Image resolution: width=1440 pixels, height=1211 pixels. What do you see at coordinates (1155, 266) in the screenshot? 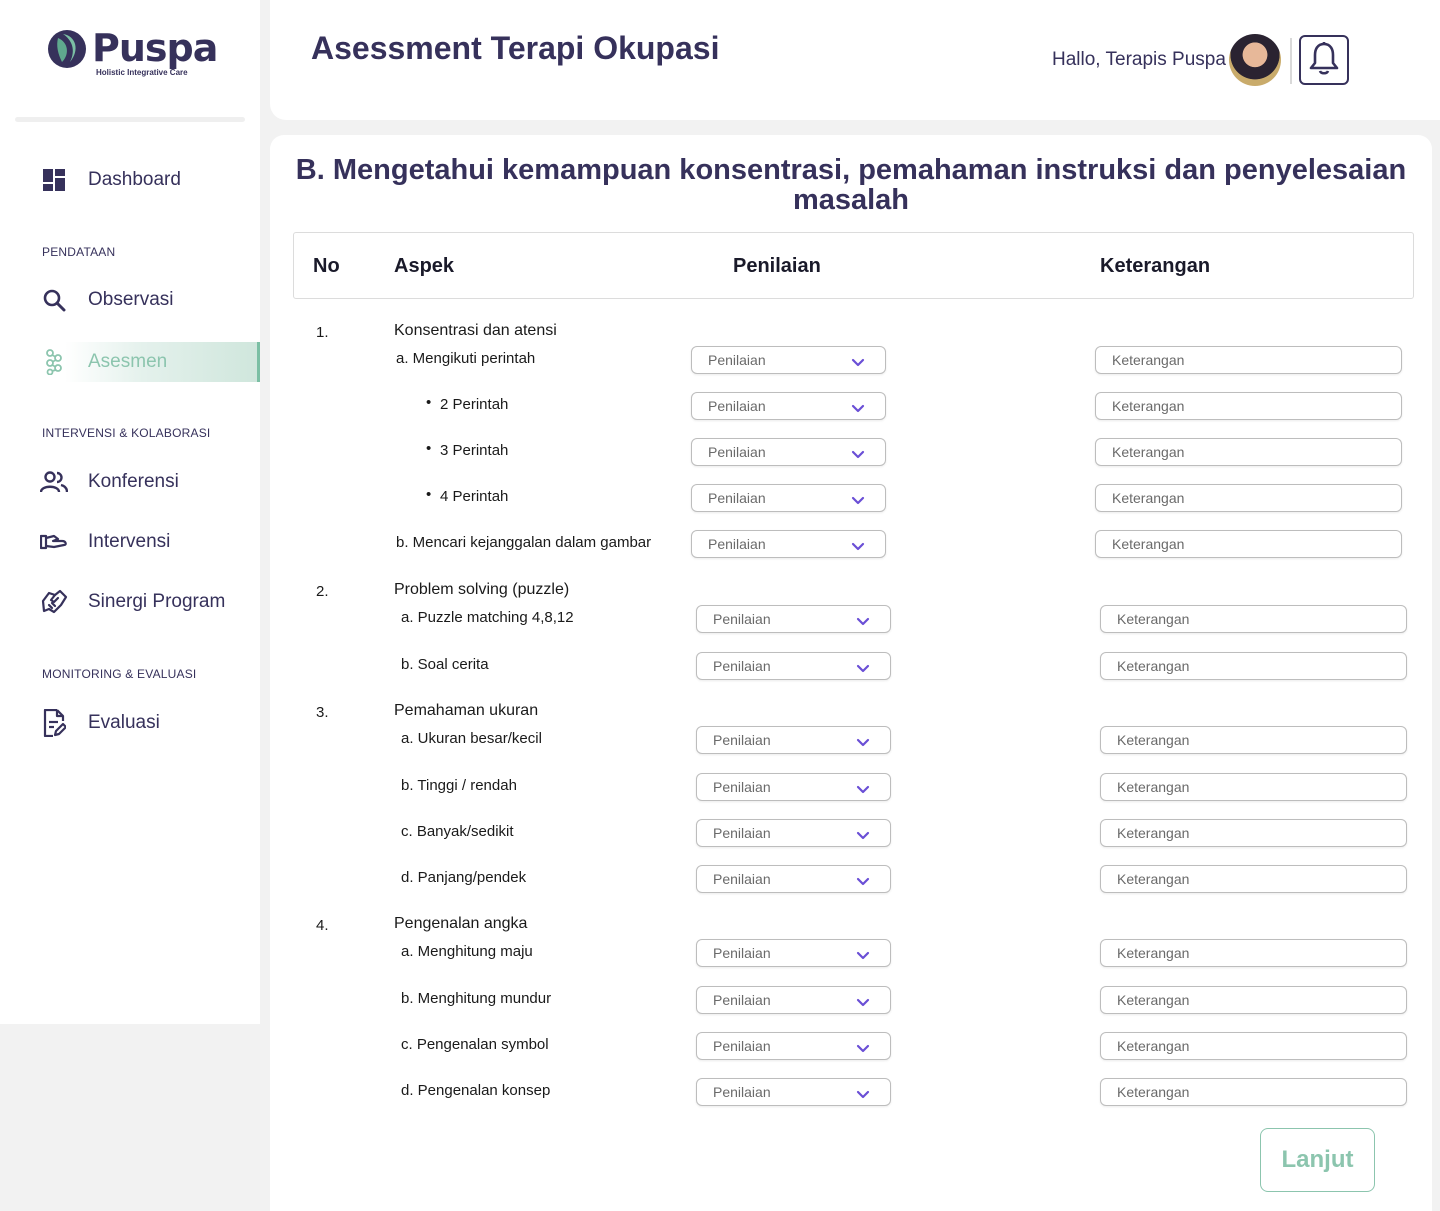
I see `column-header-keterangan: Keterangan` at bounding box center [1155, 266].